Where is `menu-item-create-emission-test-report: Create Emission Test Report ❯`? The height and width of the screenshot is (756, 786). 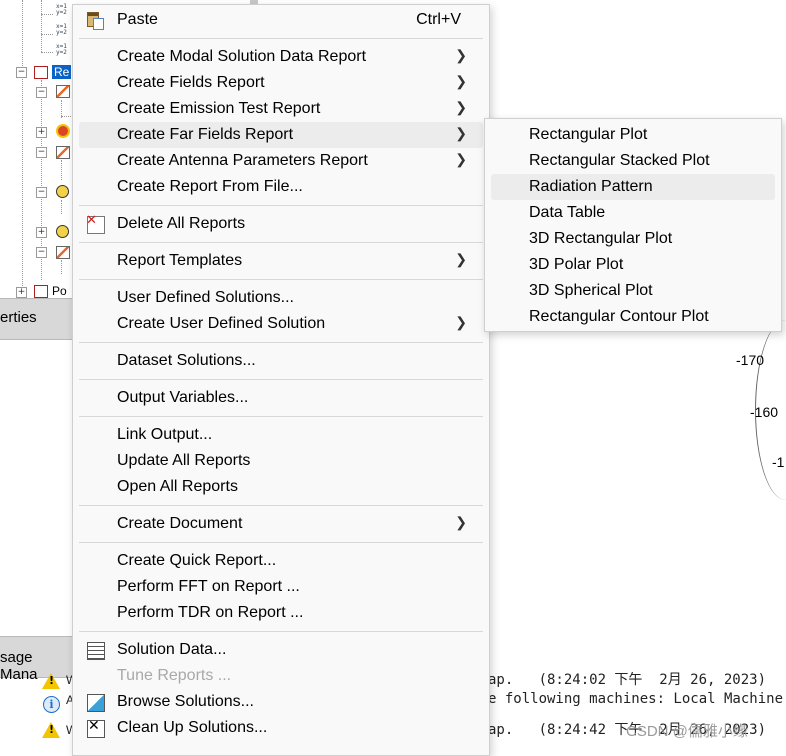 menu-item-create-emission-test-report: Create Emission Test Report ❯ is located at coordinates (281, 109).